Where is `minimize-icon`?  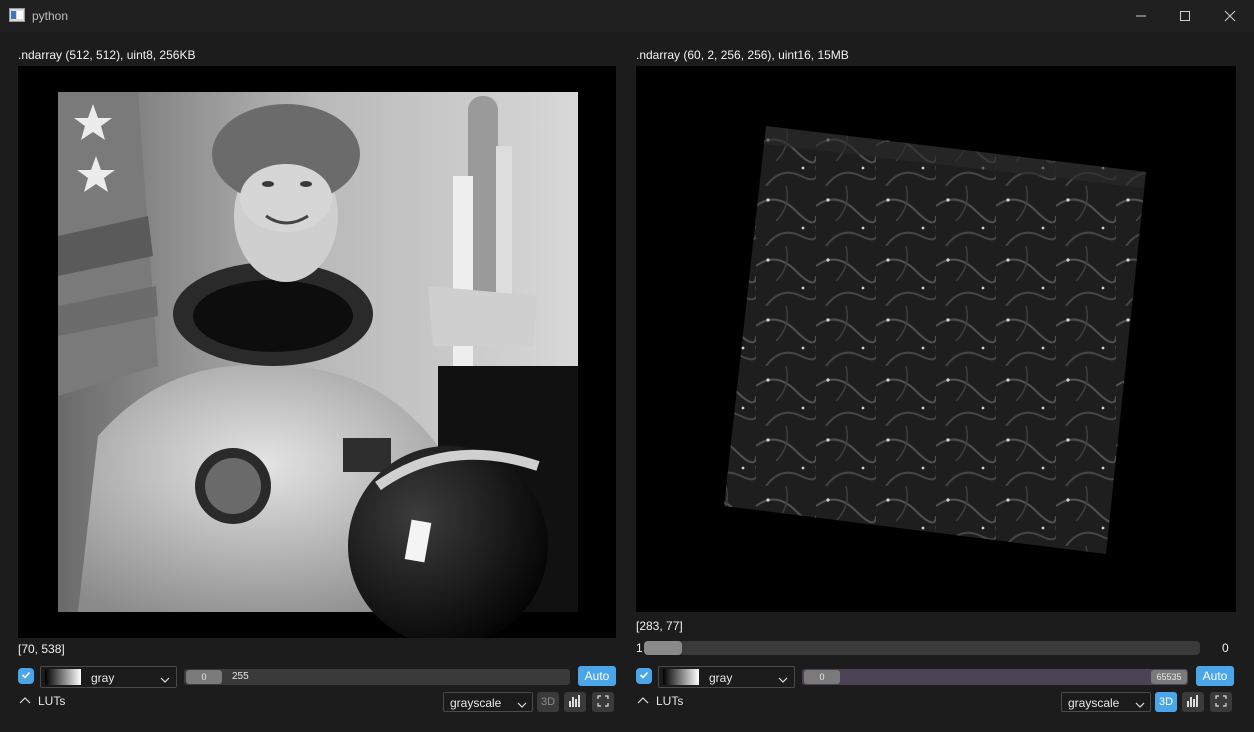 minimize-icon is located at coordinates (1141, 16).